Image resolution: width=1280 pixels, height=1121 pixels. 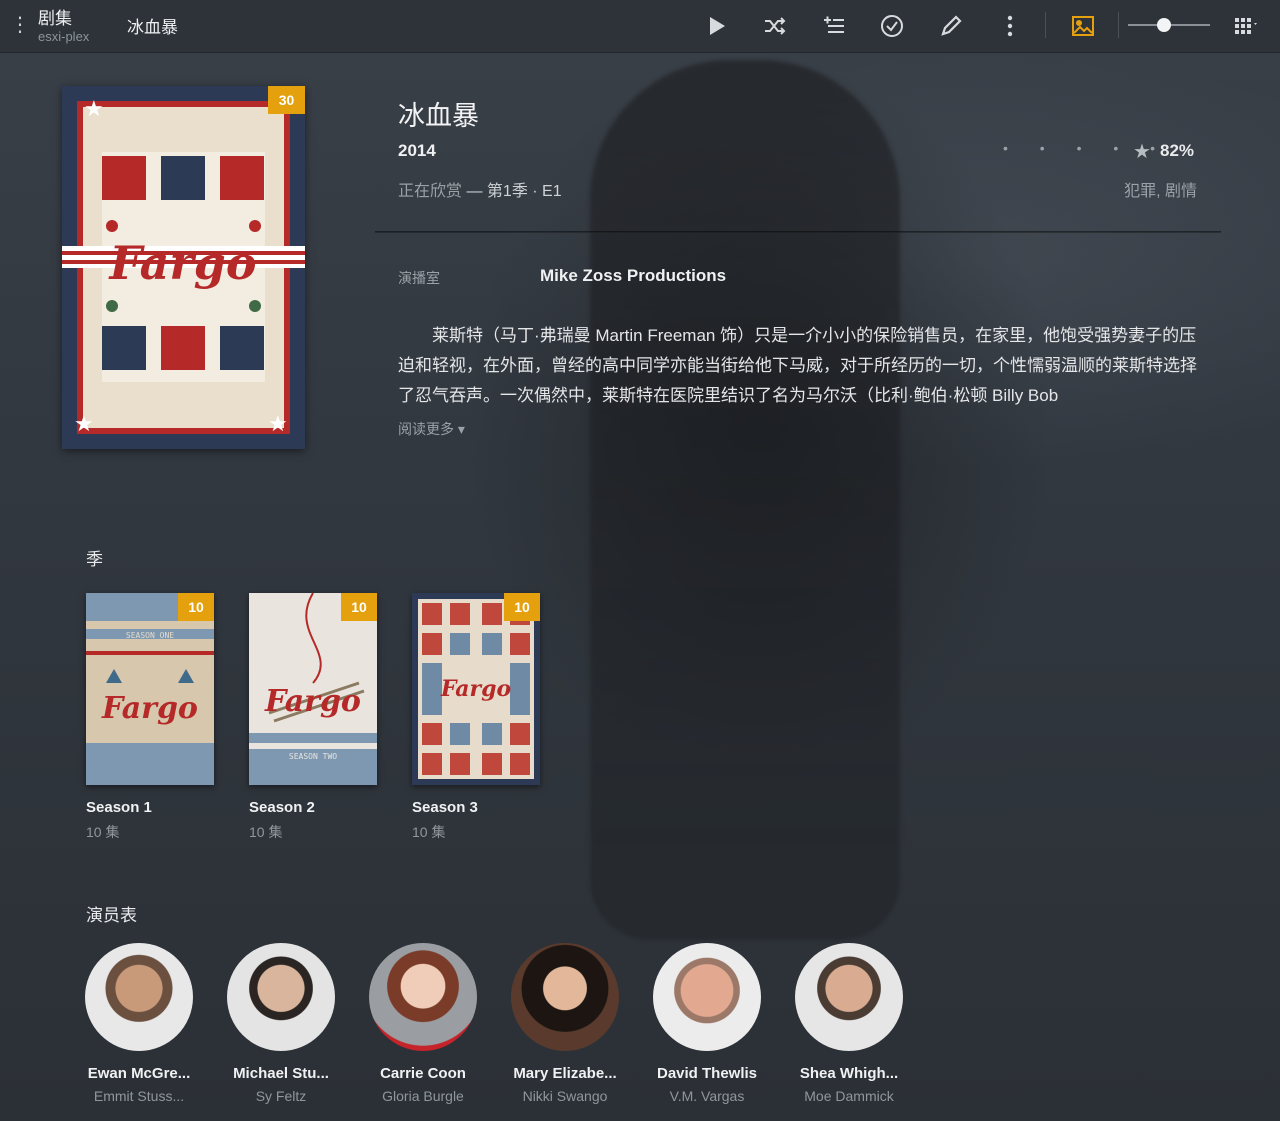 What do you see at coordinates (640, 26) in the screenshot?
I see `top-bar: ⋮ 剧集 esxi-plex 冰血暴` at bounding box center [640, 26].